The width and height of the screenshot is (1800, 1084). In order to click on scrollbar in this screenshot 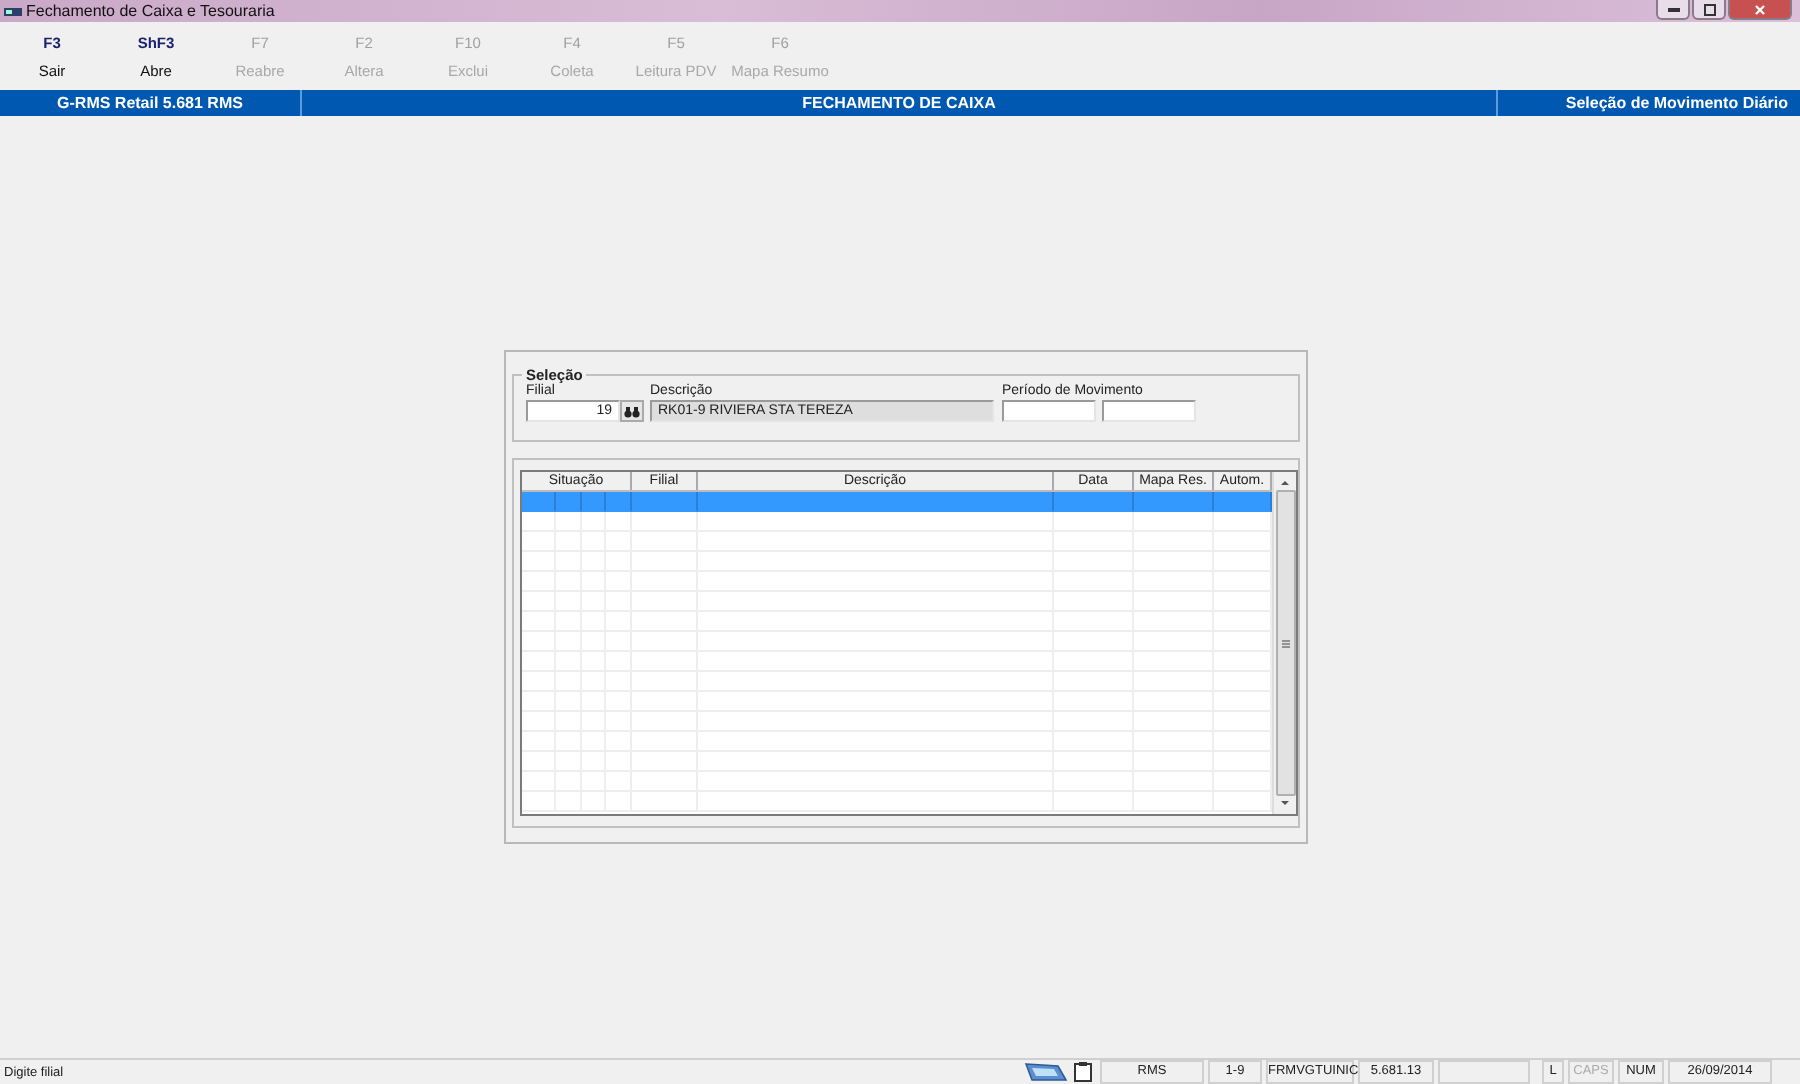, I will do `click(1284, 643)`.